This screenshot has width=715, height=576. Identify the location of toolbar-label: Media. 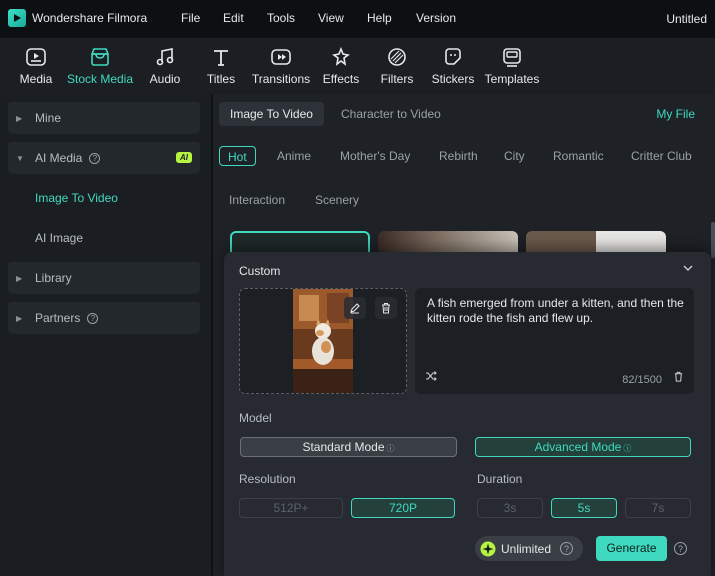
(36, 79).